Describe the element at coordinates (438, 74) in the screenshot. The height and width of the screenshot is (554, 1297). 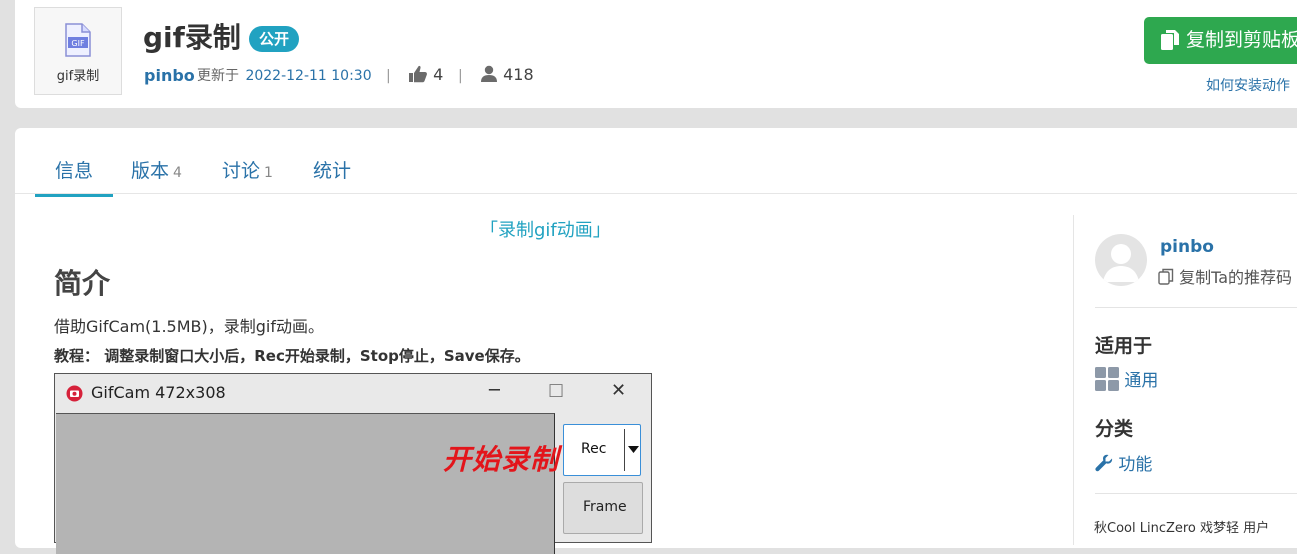
I see `likes-count: 4` at that location.